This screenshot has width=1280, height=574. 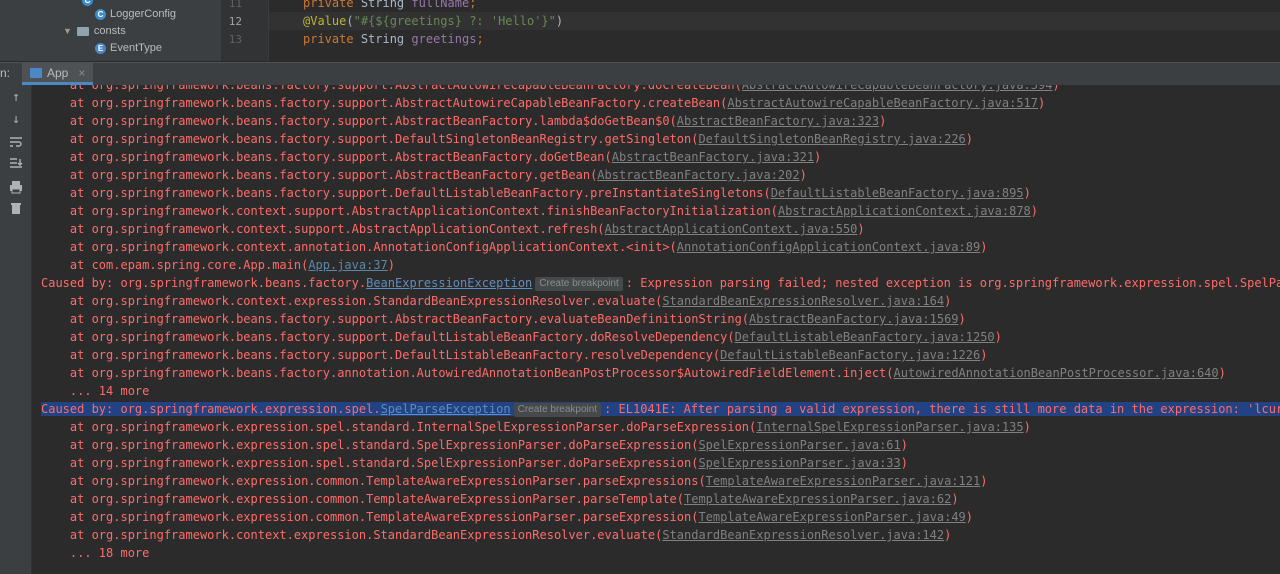 What do you see at coordinates (698, 175) in the screenshot?
I see `source-link: AbstractBeanFactory.java:202` at bounding box center [698, 175].